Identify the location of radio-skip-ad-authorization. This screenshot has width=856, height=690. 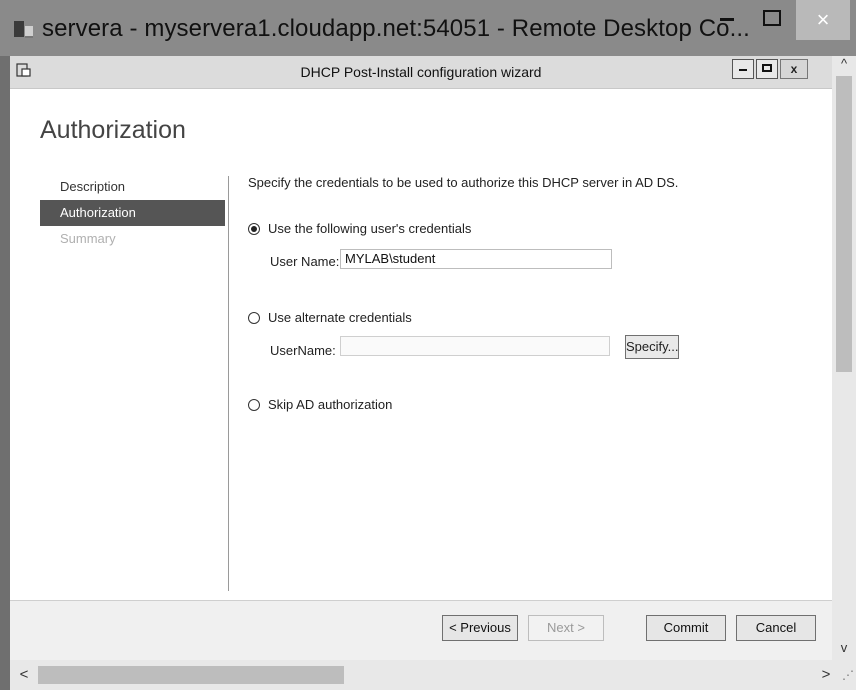
(254, 404).